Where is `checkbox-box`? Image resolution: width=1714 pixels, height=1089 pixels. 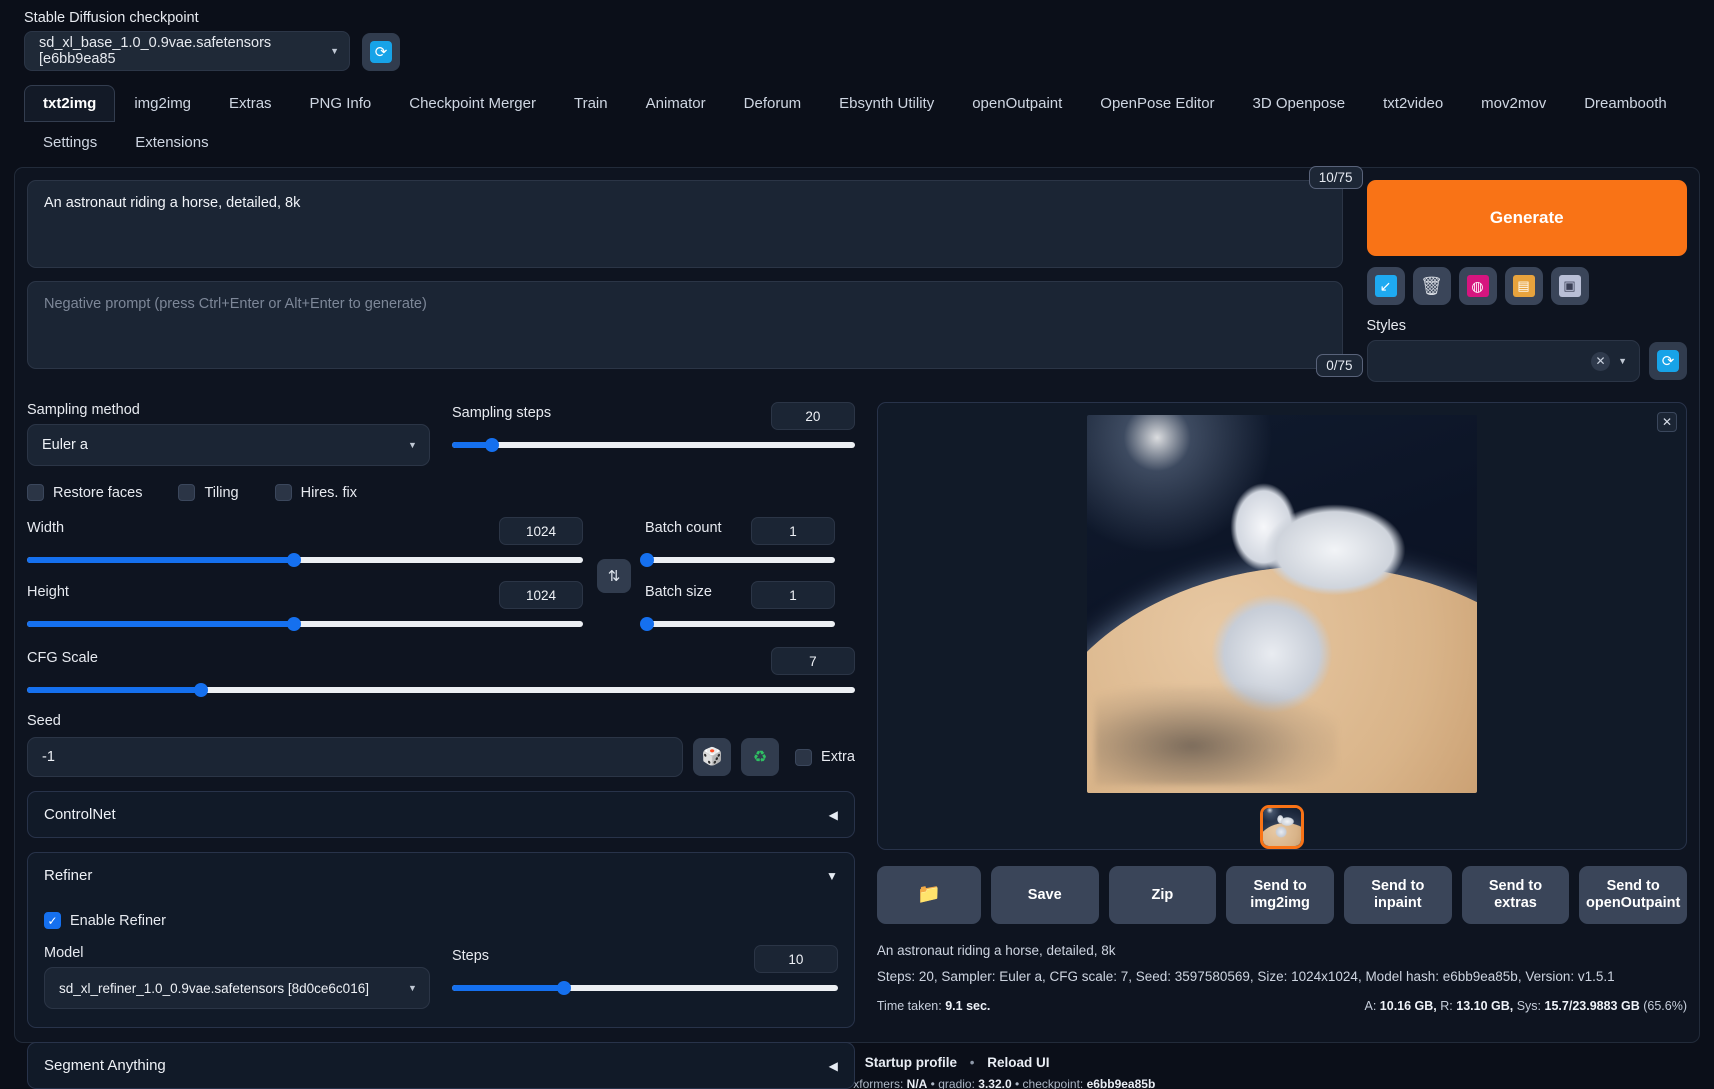 checkbox-box is located at coordinates (804, 757).